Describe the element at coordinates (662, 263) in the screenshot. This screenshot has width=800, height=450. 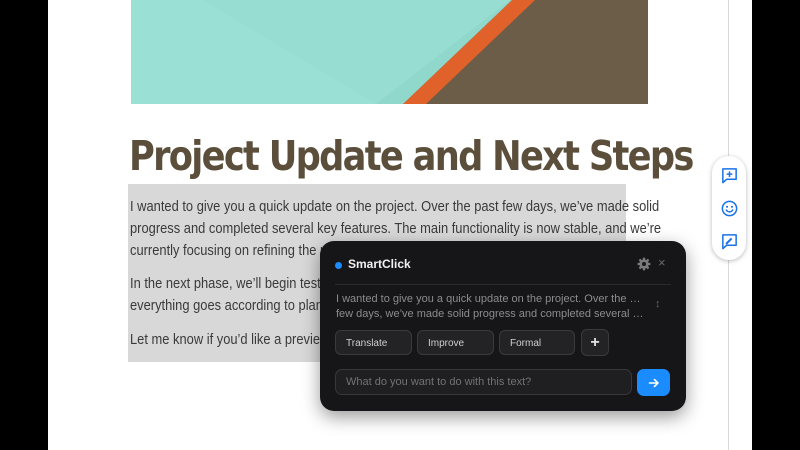
I see `close-icon: ×` at that location.